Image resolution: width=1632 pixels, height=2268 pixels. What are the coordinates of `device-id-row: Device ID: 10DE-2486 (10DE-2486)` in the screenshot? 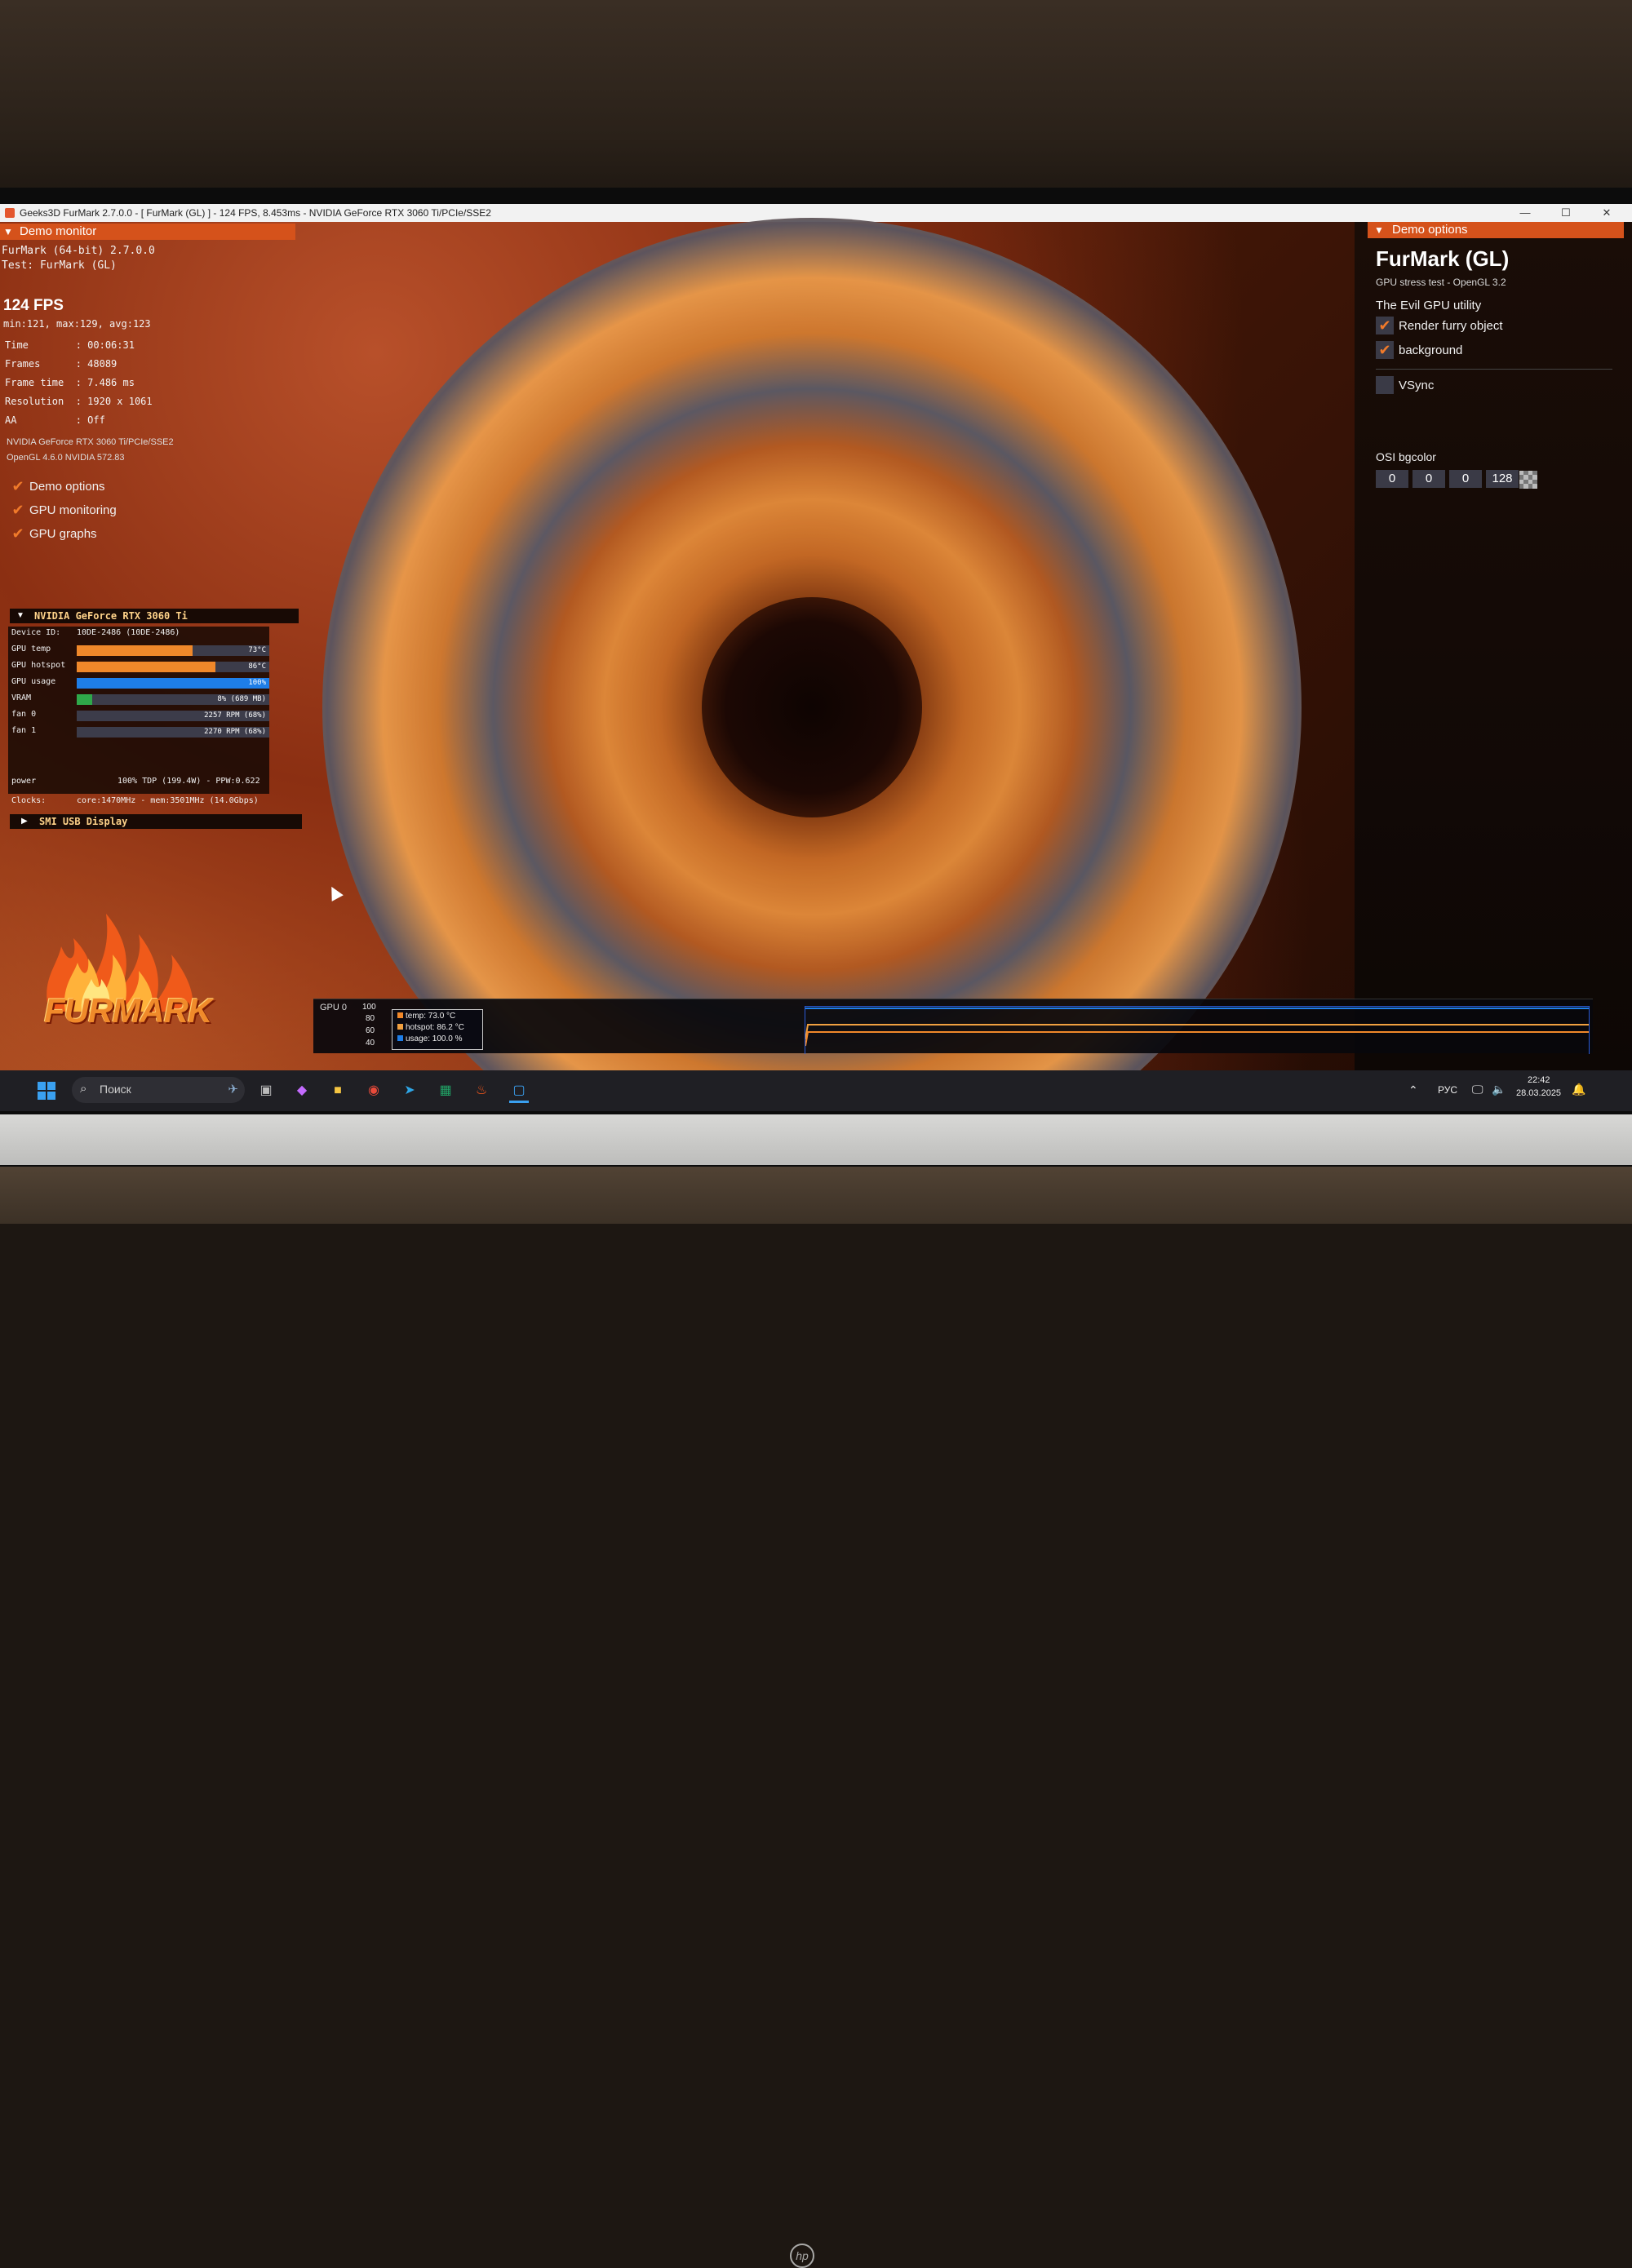 It's located at (142, 634).